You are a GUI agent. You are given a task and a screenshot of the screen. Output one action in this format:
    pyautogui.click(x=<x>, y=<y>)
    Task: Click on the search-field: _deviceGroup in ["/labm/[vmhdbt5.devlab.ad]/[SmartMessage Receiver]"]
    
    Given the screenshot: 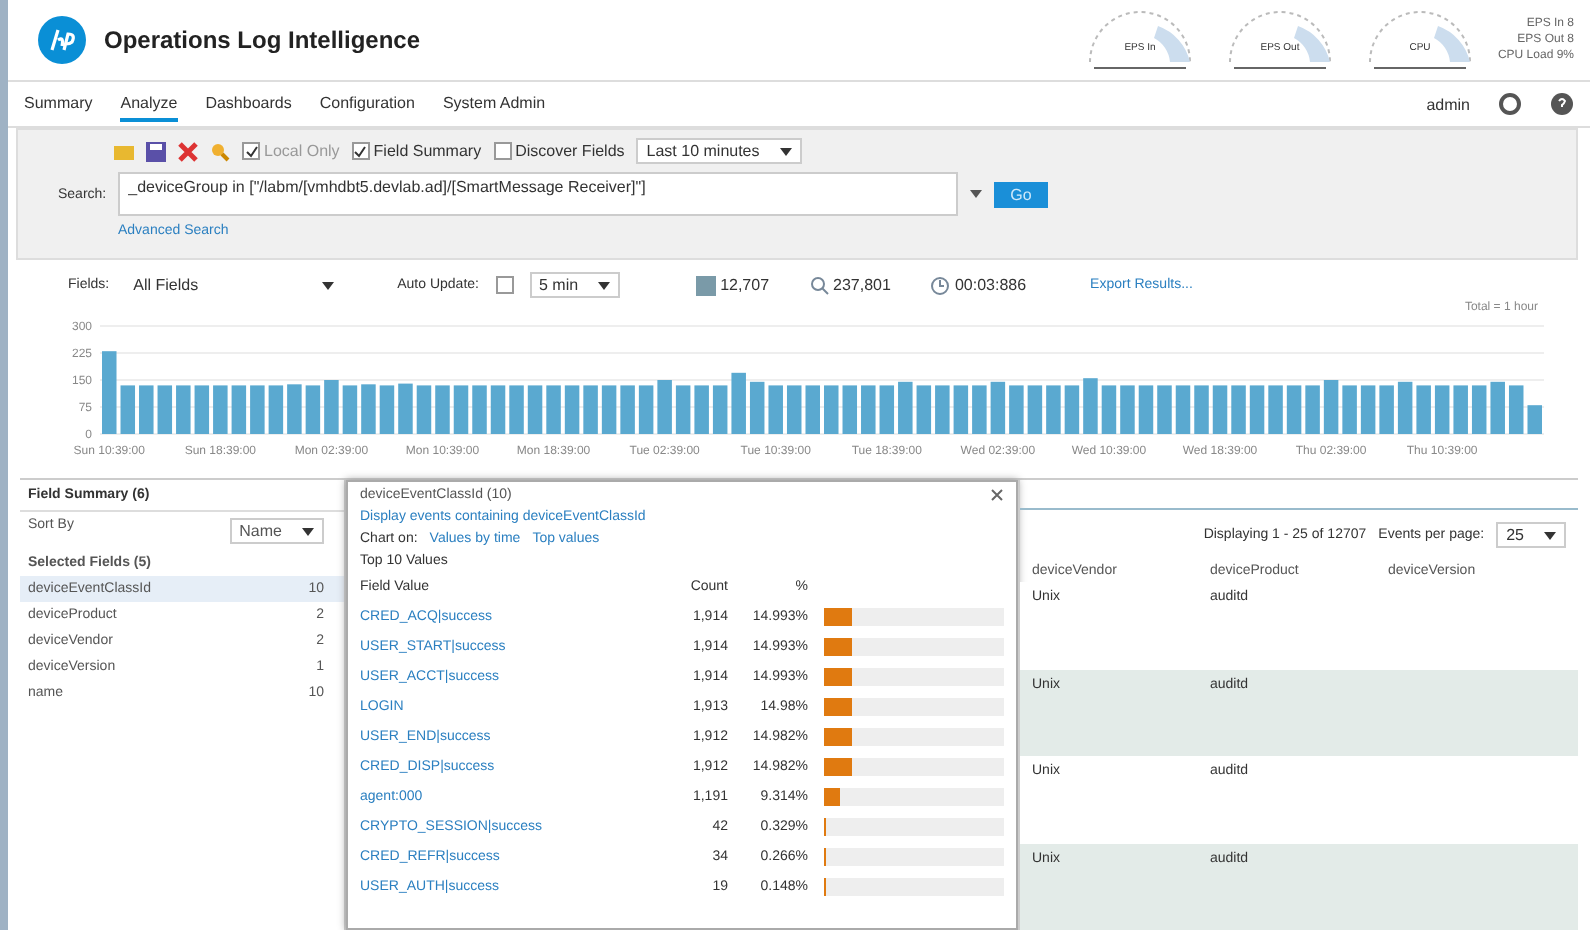 What is the action you would take?
    pyautogui.click(x=538, y=194)
    